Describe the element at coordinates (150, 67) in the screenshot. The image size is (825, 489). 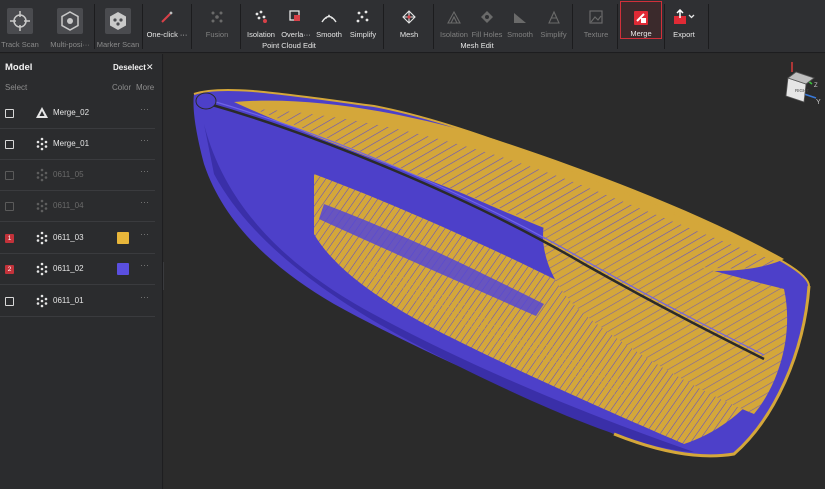
I see `close-icon: ✕` at that location.